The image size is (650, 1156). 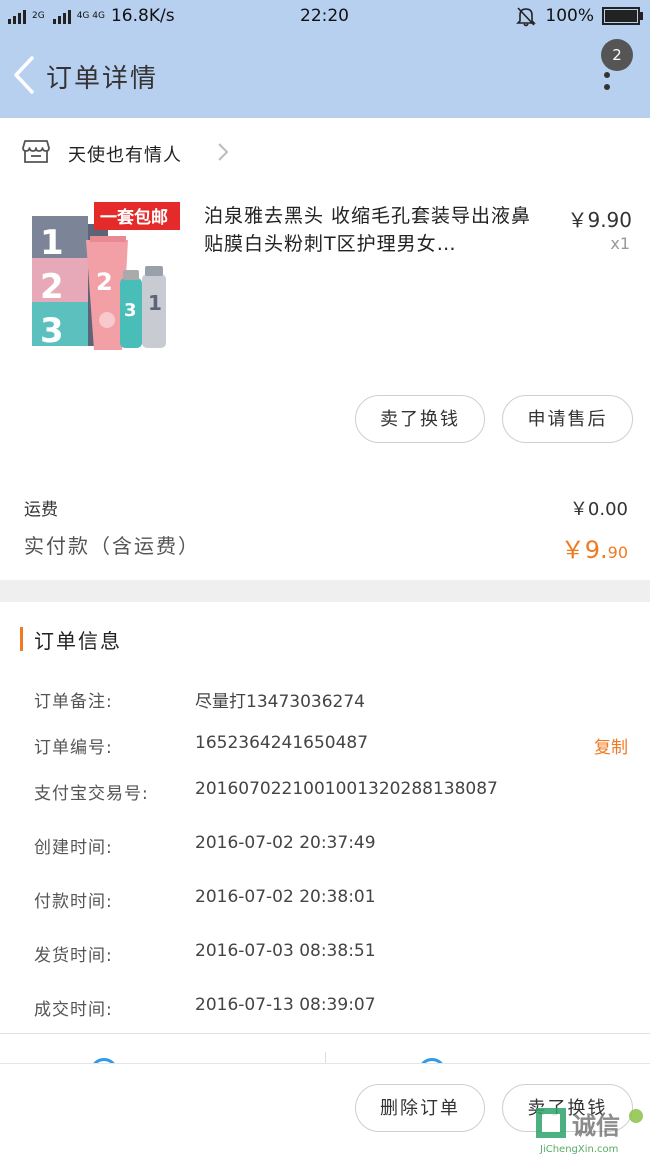 What do you see at coordinates (38, 15) in the screenshot?
I see `network-type-label: 2G` at bounding box center [38, 15].